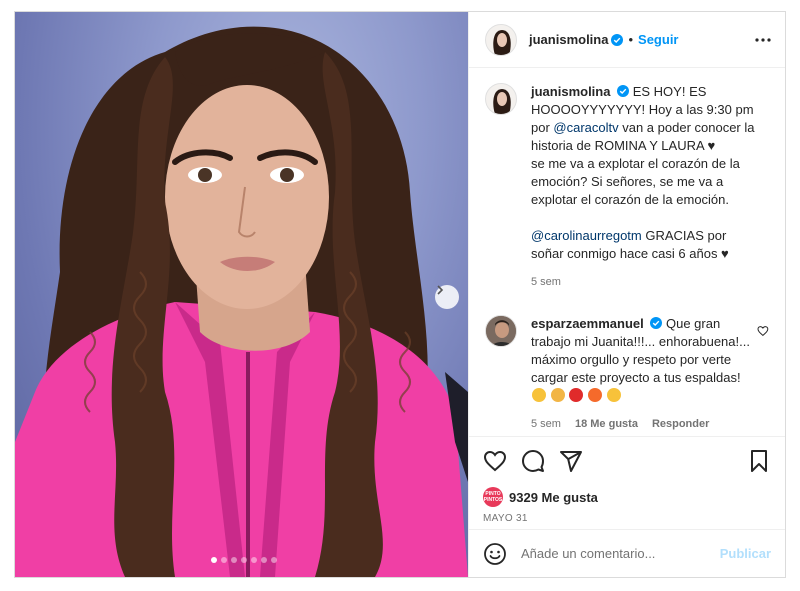 This screenshot has width=800, height=591. Describe the element at coordinates (585, 127) in the screenshot. I see `mention-link: @caracoltv` at that location.